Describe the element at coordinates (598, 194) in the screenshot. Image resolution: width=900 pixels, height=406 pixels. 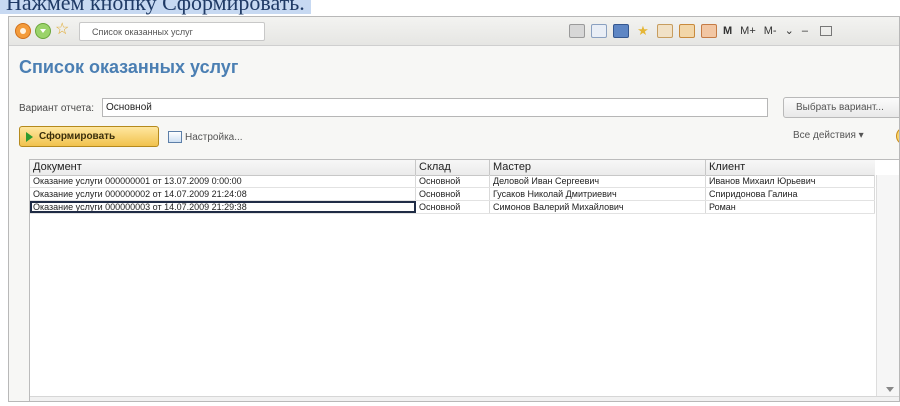
I see `cell-master: Гусаков Николай Дмитриевич` at that location.